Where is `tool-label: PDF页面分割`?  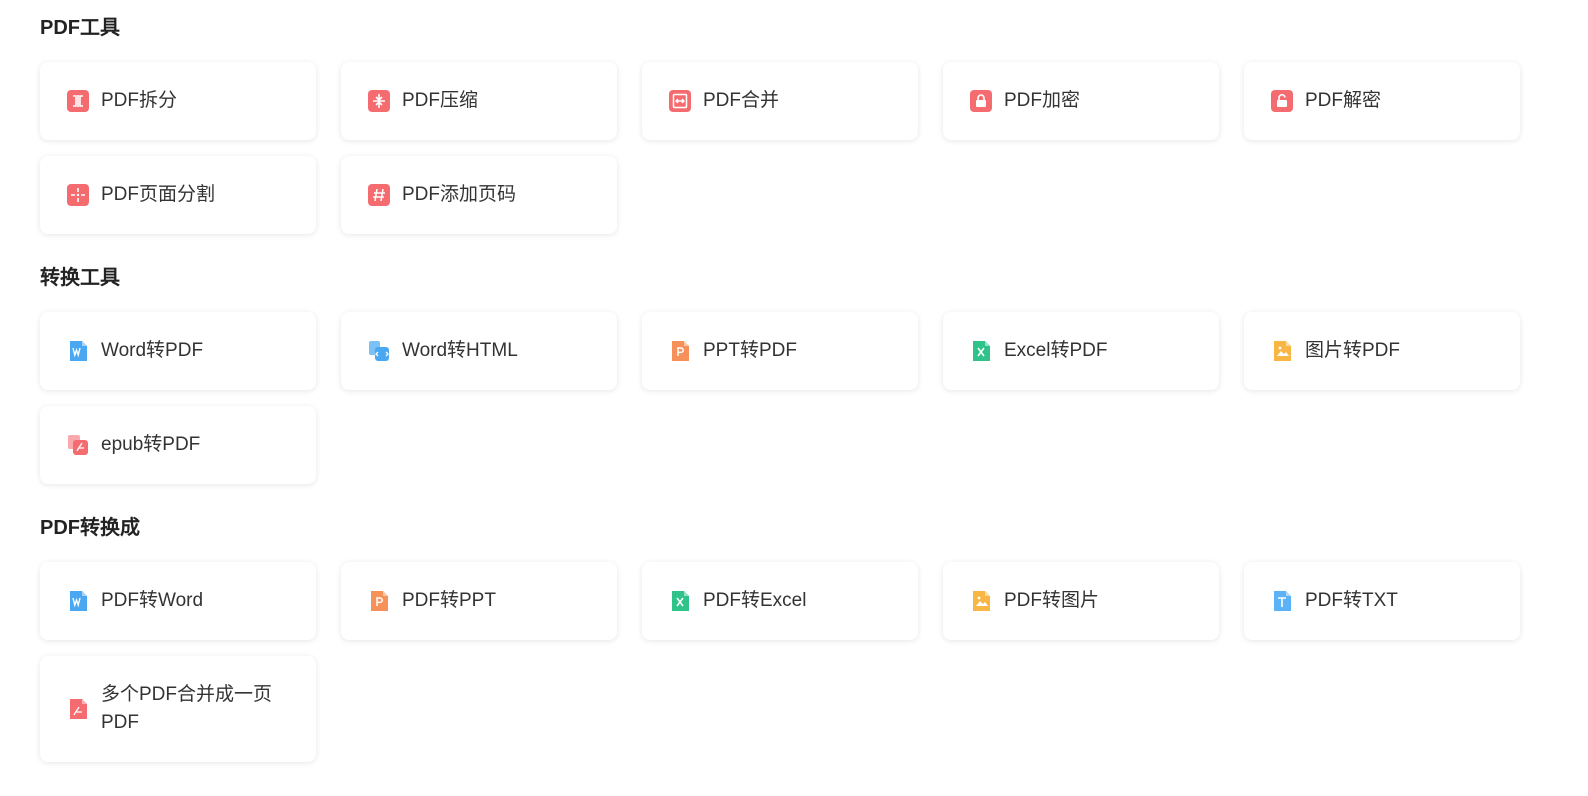 tool-label: PDF页面分割 is located at coordinates (158, 194).